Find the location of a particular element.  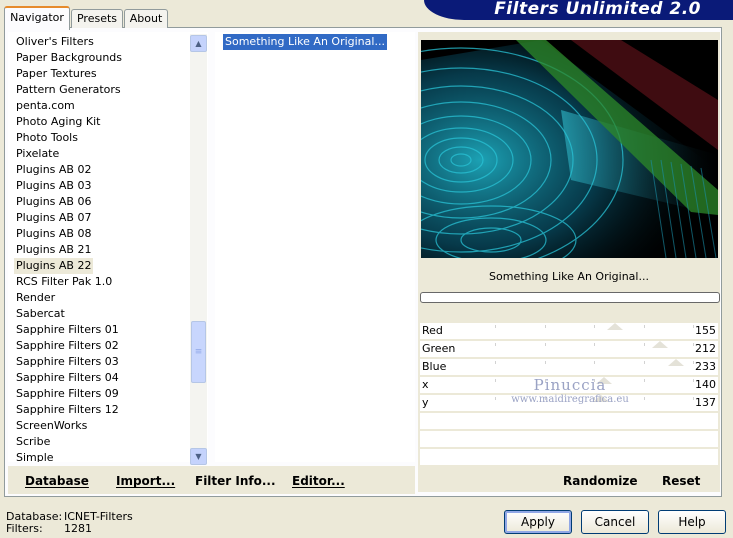

category-item: RCS Filter Pak 1.0 is located at coordinates (64, 282).